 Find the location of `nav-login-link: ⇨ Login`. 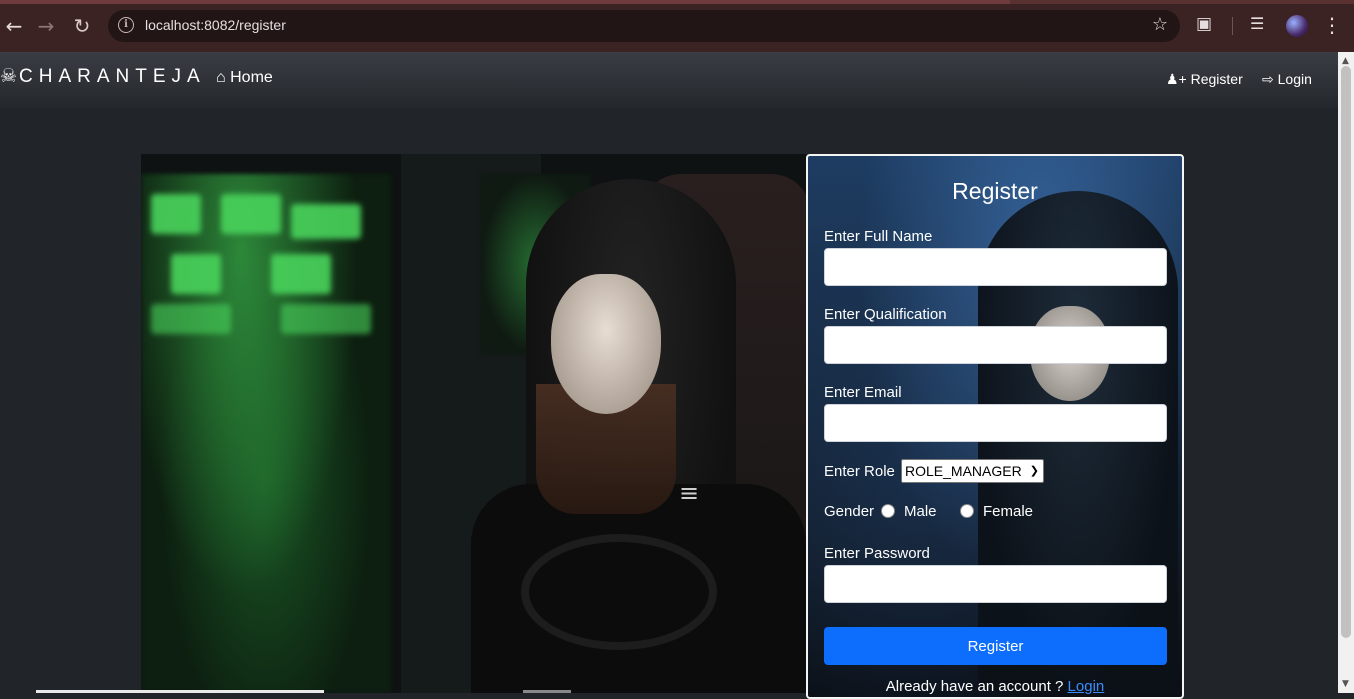

nav-login-link: ⇨ Login is located at coordinates (1287, 79).